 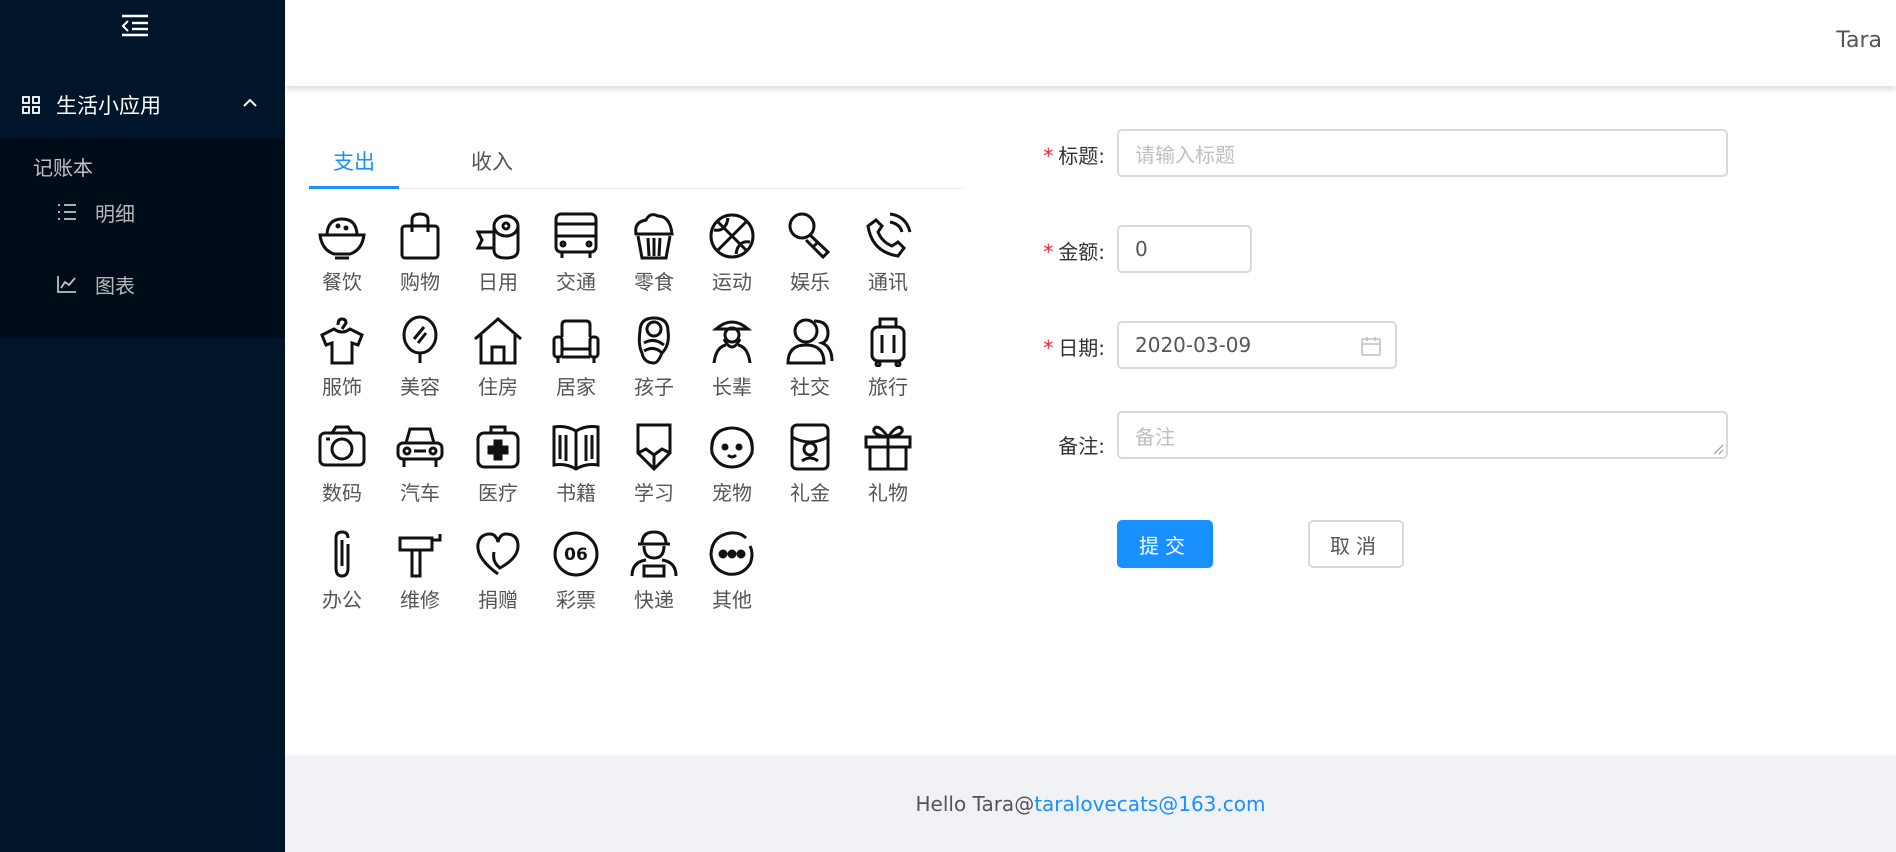 I want to click on category-medical: 医疗, so click(x=498, y=466).